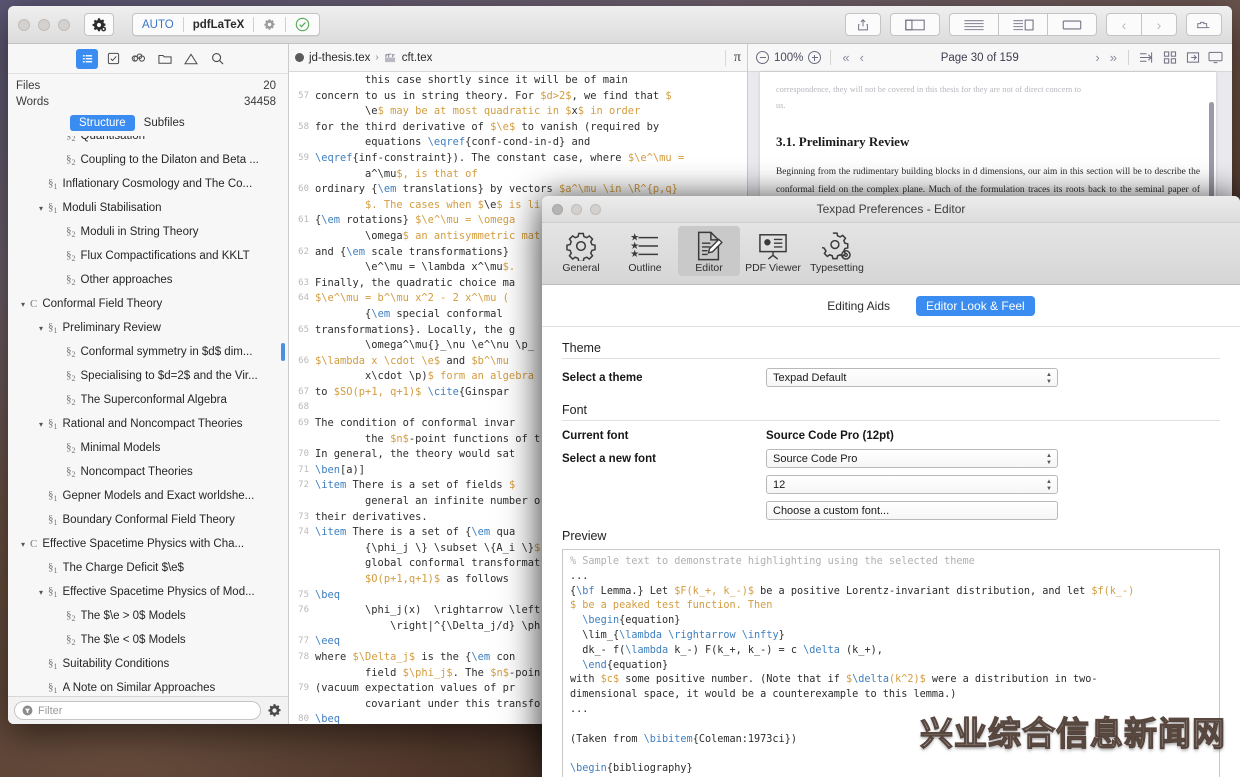 This screenshot has height=777, width=1240. What do you see at coordinates (158, 24) in the screenshot?
I see `auto-button: AUTO` at bounding box center [158, 24].